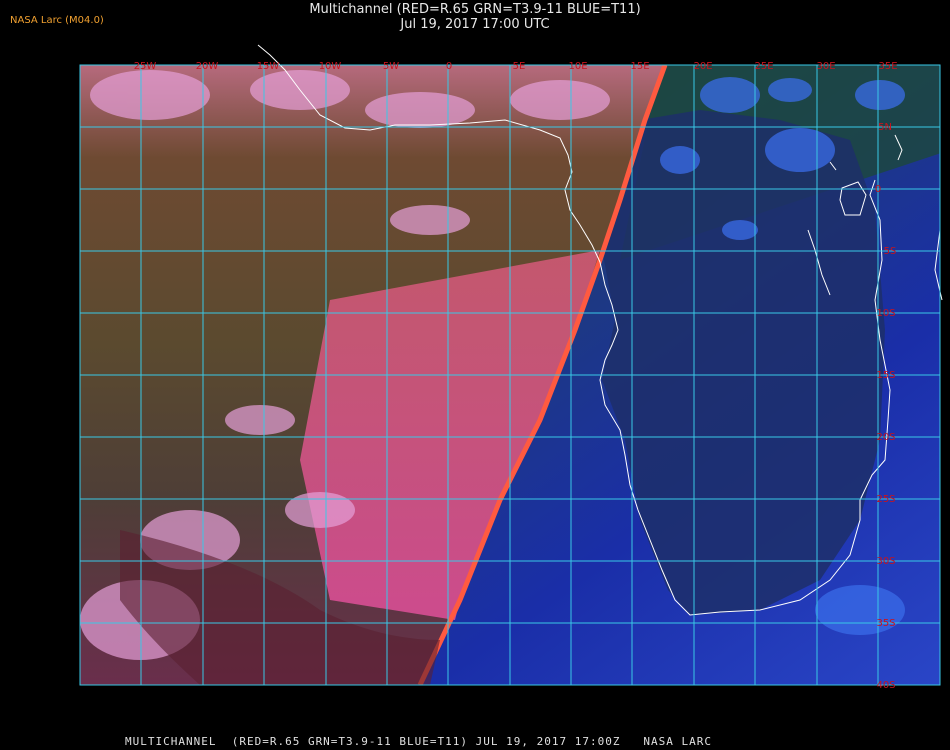 This screenshot has height=750, width=950. What do you see at coordinates (449, 66) in the screenshot?
I see `lon-label: 0` at bounding box center [449, 66].